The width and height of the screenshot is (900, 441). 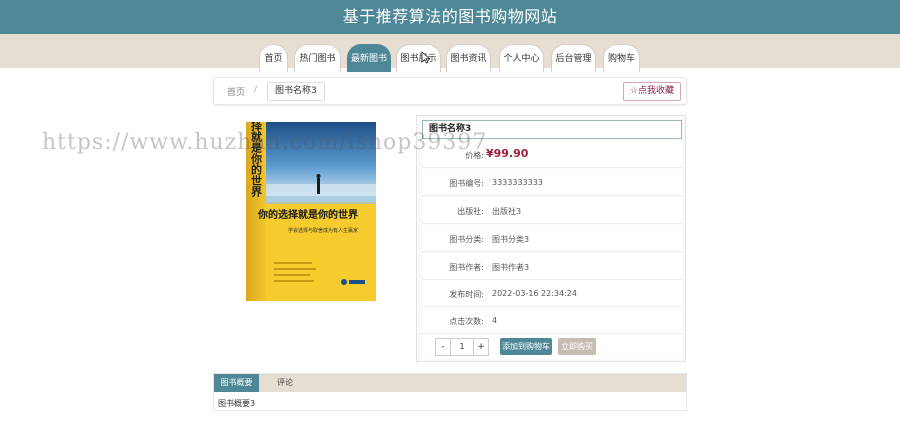 What do you see at coordinates (323, 230) in the screenshot?
I see `book-cover-subtitle: 学会选择与取舍成为有人生赢家` at bounding box center [323, 230].